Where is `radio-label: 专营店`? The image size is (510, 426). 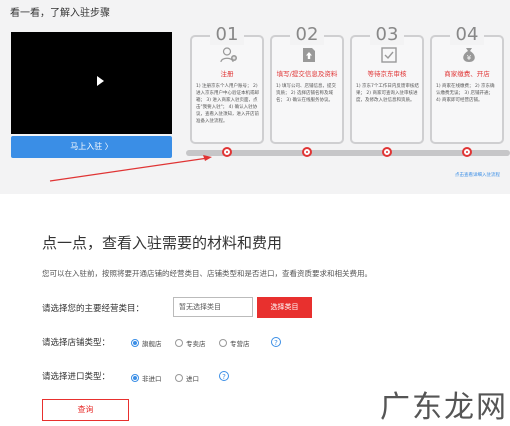 radio-label: 专营店 is located at coordinates (240, 344).